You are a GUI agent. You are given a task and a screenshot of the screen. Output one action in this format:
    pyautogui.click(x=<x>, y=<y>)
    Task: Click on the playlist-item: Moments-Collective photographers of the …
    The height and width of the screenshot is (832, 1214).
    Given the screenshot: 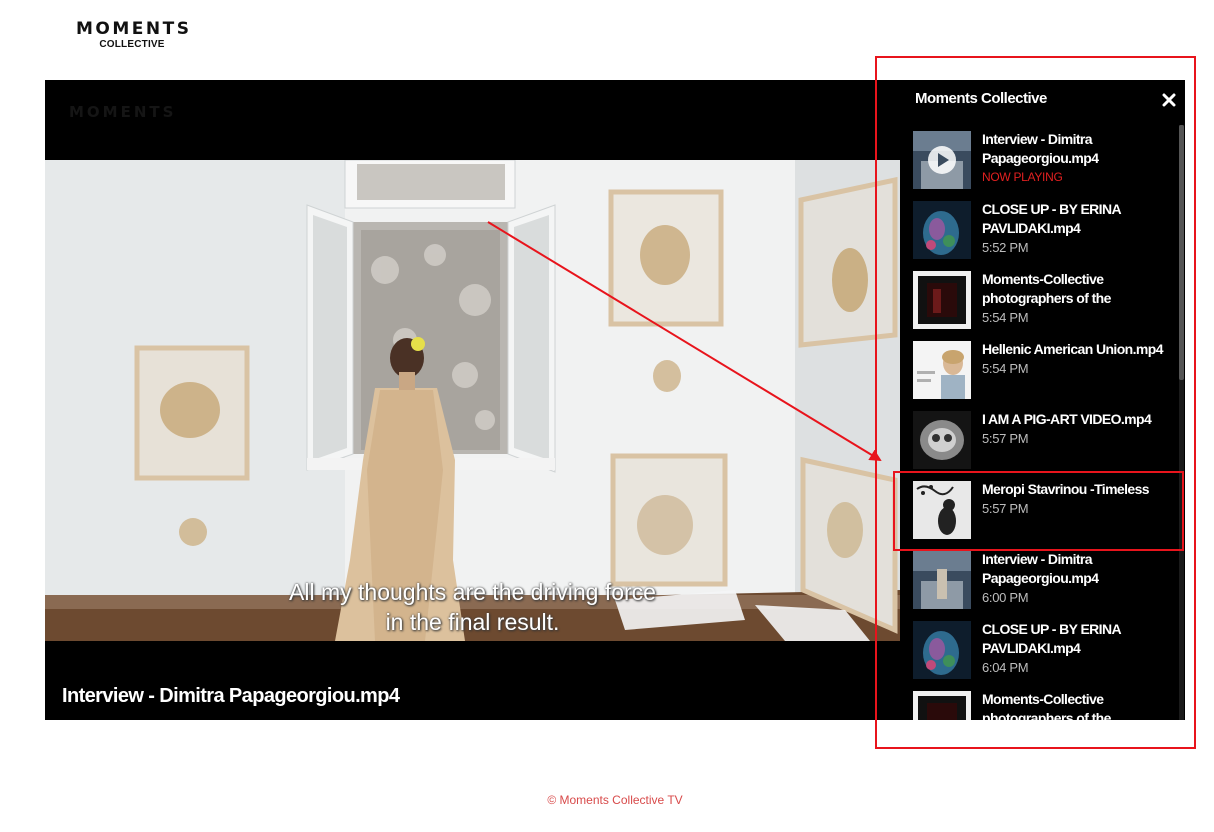 What is the action you would take?
    pyautogui.click(x=1039, y=303)
    